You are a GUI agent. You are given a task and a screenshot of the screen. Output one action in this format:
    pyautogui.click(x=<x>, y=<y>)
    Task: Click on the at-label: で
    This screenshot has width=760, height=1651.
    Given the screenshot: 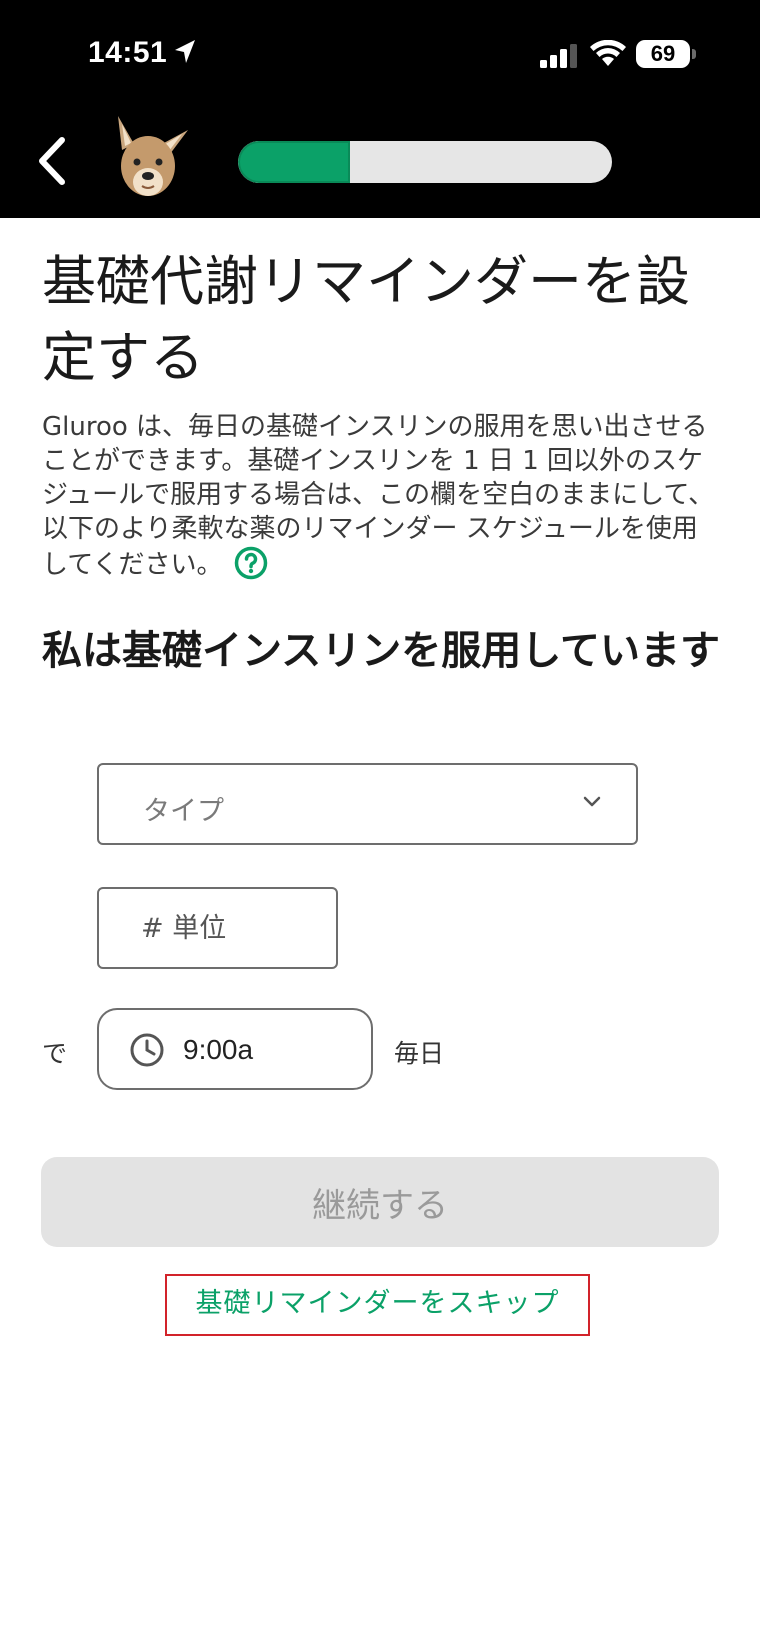 What is the action you would take?
    pyautogui.click(x=55, y=1053)
    